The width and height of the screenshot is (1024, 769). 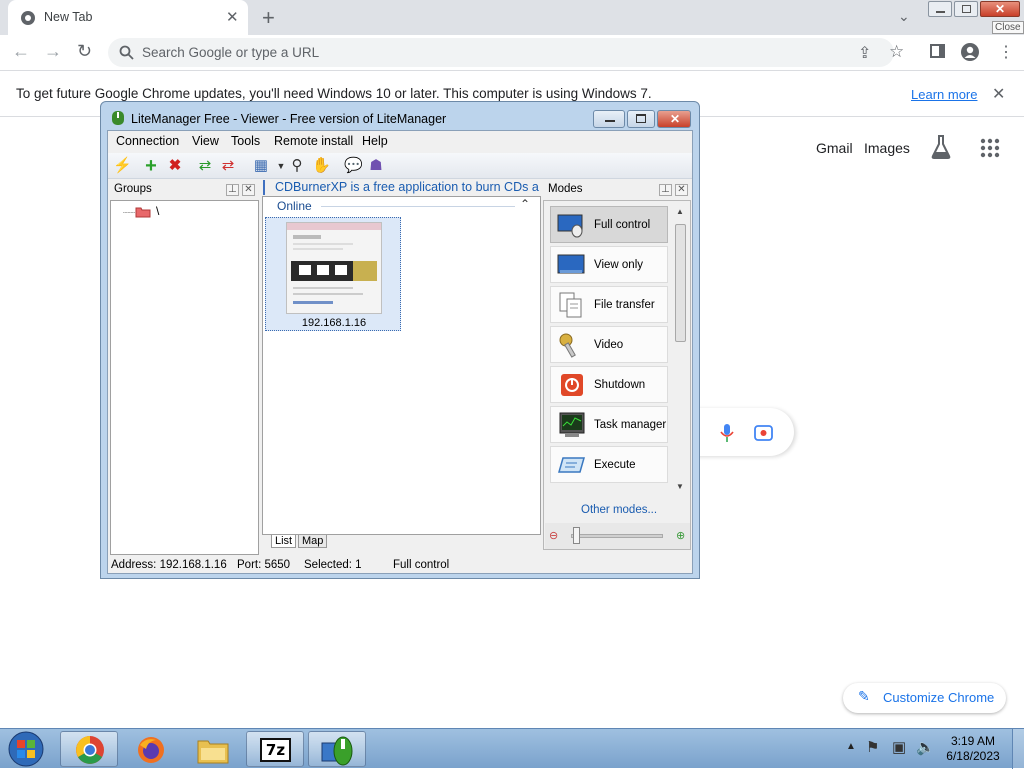 What do you see at coordinates (228, 166) in the screenshot?
I see `disconnect-icon: ⇄` at bounding box center [228, 166].